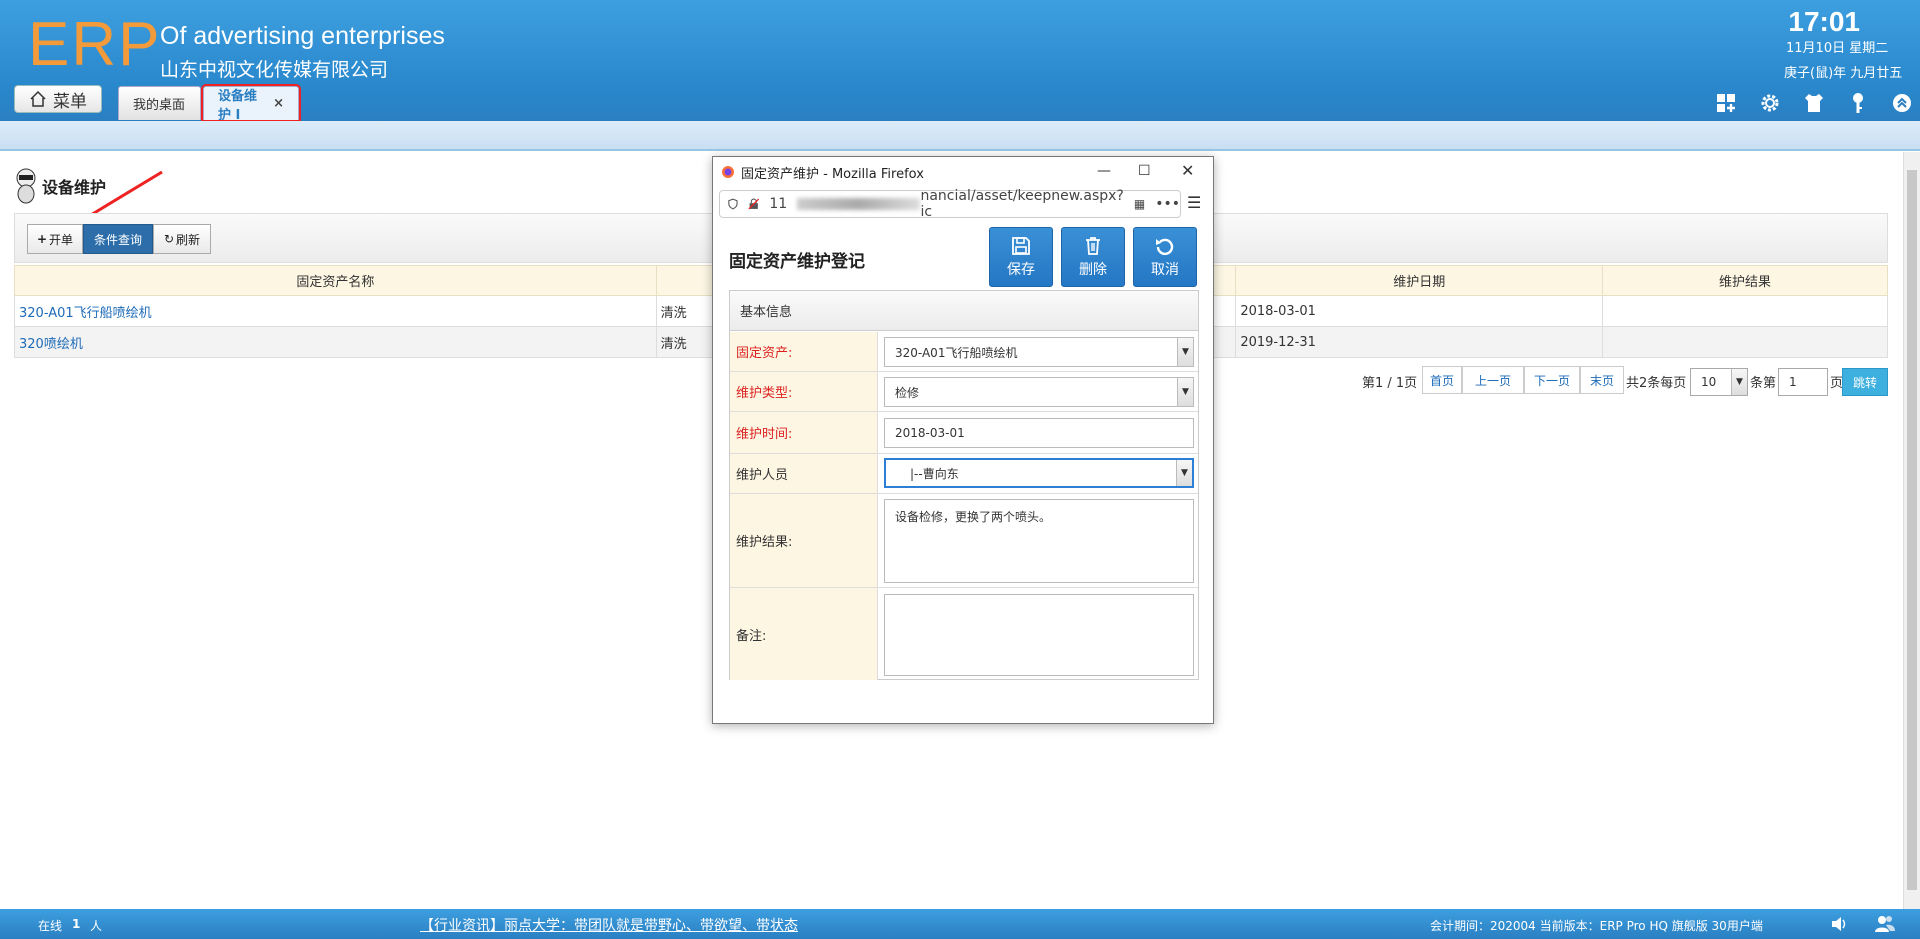  Describe the element at coordinates (1104, 171) in the screenshot. I see `minimize-icon: —` at that location.